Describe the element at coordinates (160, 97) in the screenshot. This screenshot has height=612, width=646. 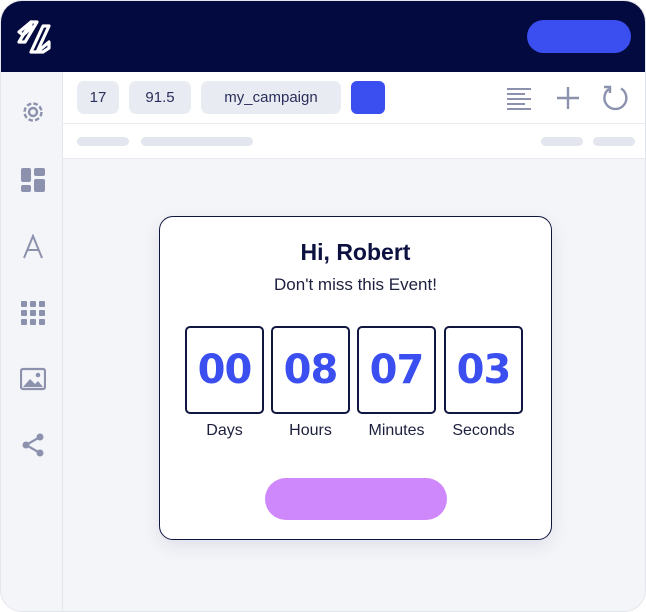
I see `value-chip: 91.5` at that location.